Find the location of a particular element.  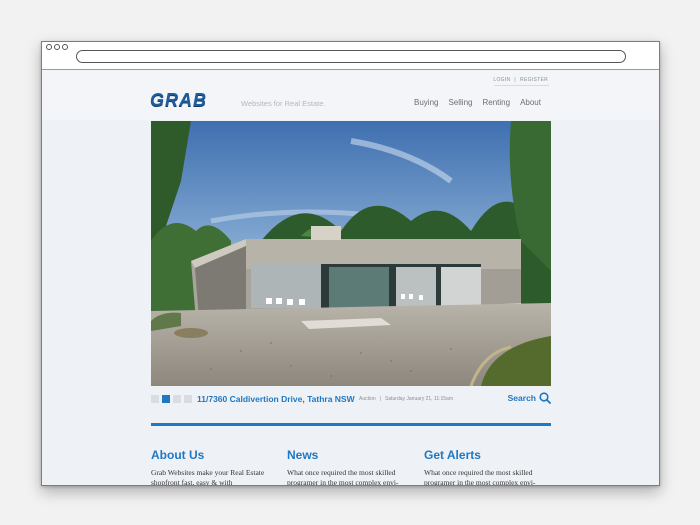

listing-type: Auction is located at coordinates (367, 399).